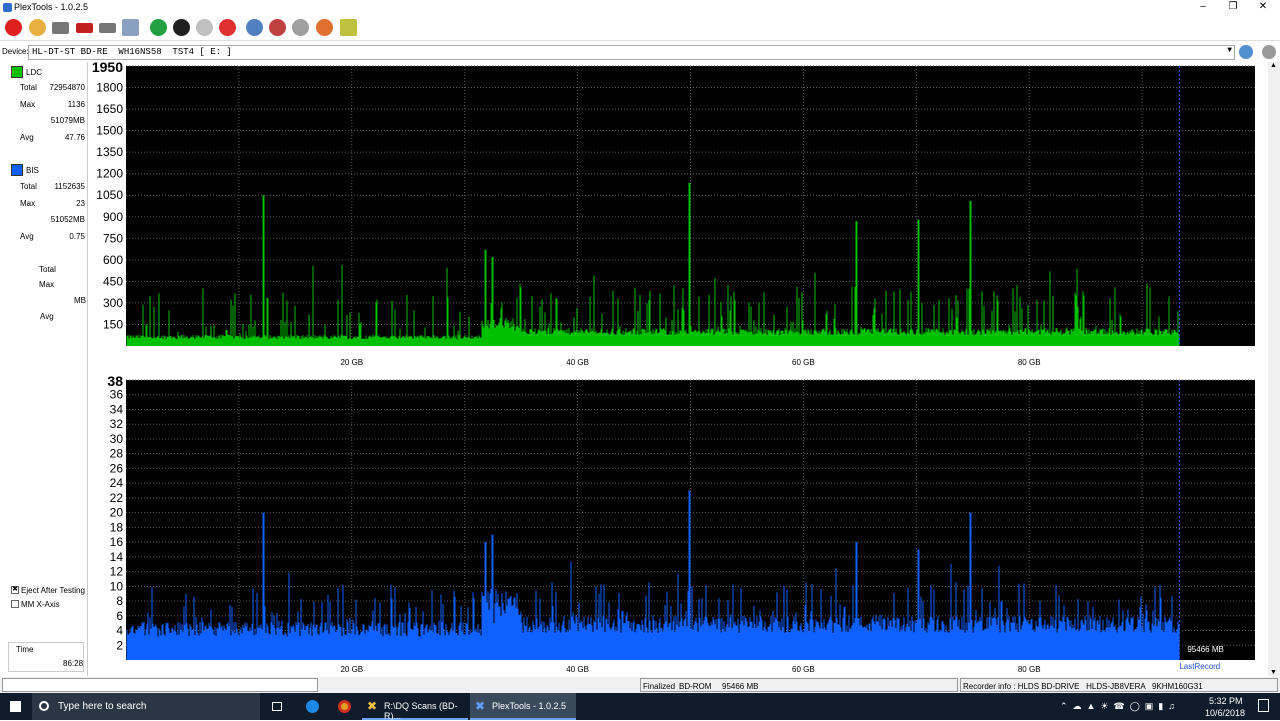 This screenshot has width=1280, height=721. I want to click on bis-avg-value: 0.75, so click(77, 236).